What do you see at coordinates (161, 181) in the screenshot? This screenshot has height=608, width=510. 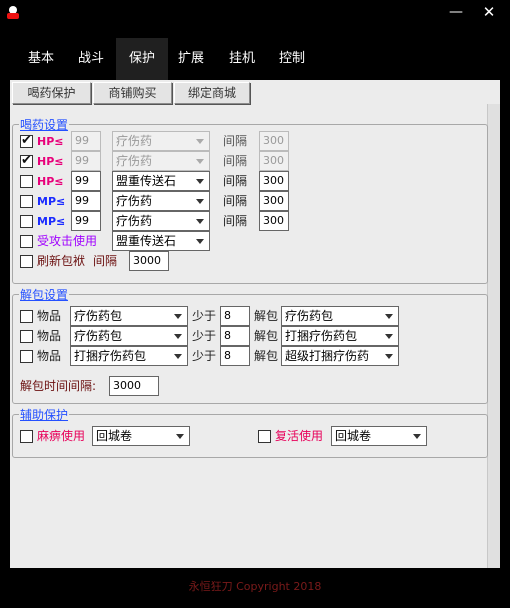 I see `hp3-item-select: 盟重传送石` at bounding box center [161, 181].